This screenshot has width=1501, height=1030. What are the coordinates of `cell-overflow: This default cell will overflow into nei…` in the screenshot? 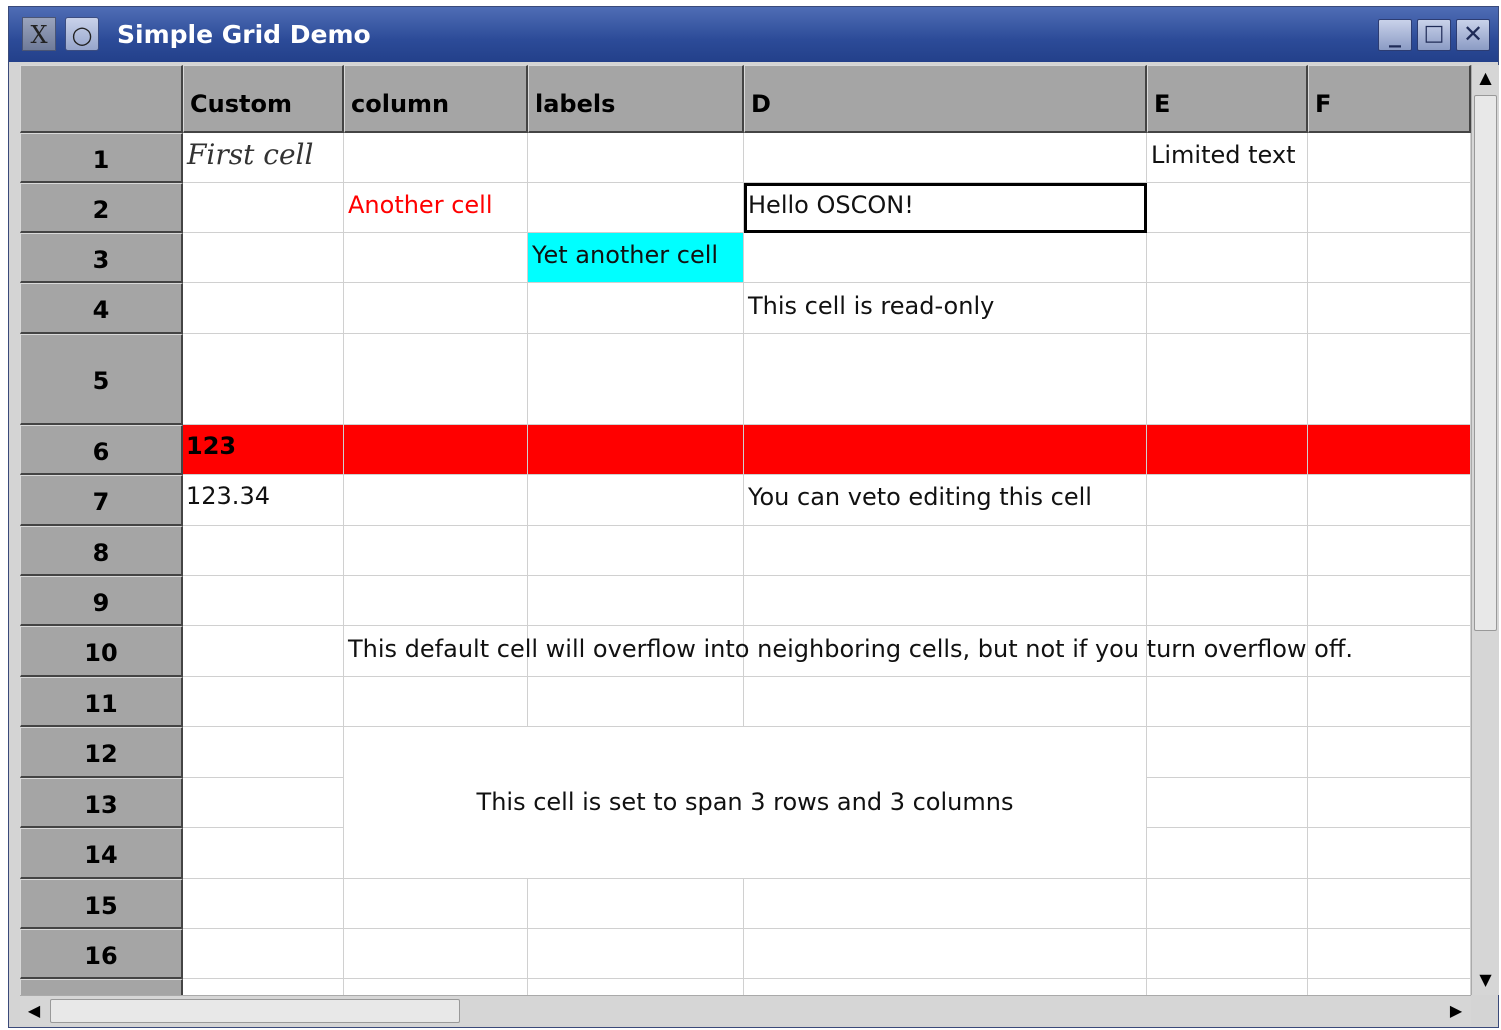 It's located at (850, 651).